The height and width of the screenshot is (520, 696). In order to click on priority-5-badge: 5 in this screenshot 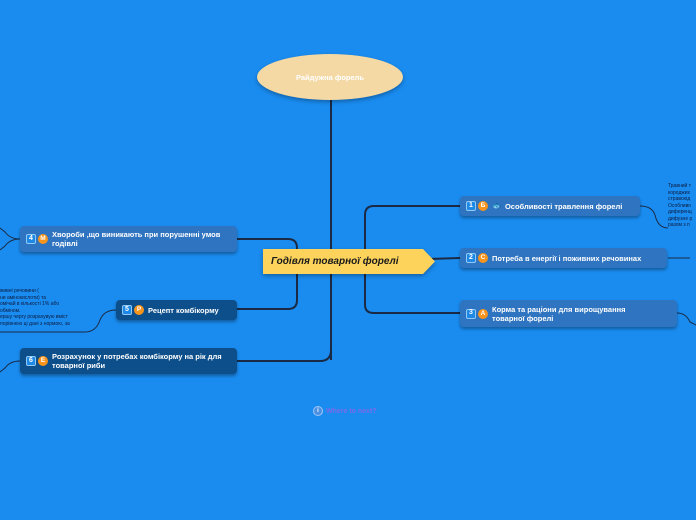, I will do `click(127, 310)`.